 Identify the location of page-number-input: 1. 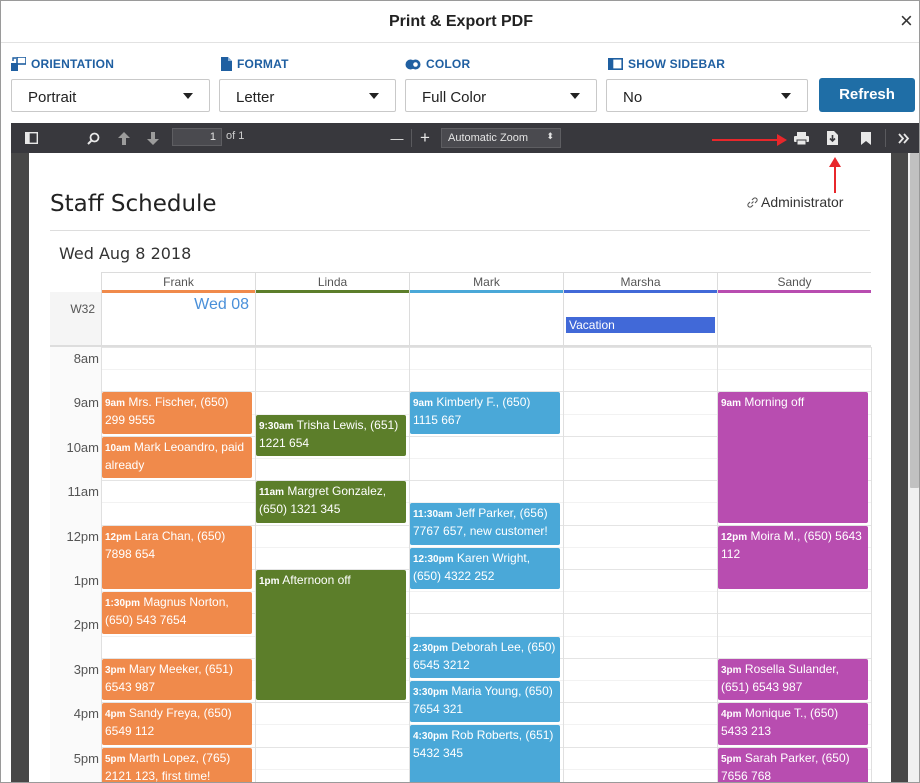
(197, 137).